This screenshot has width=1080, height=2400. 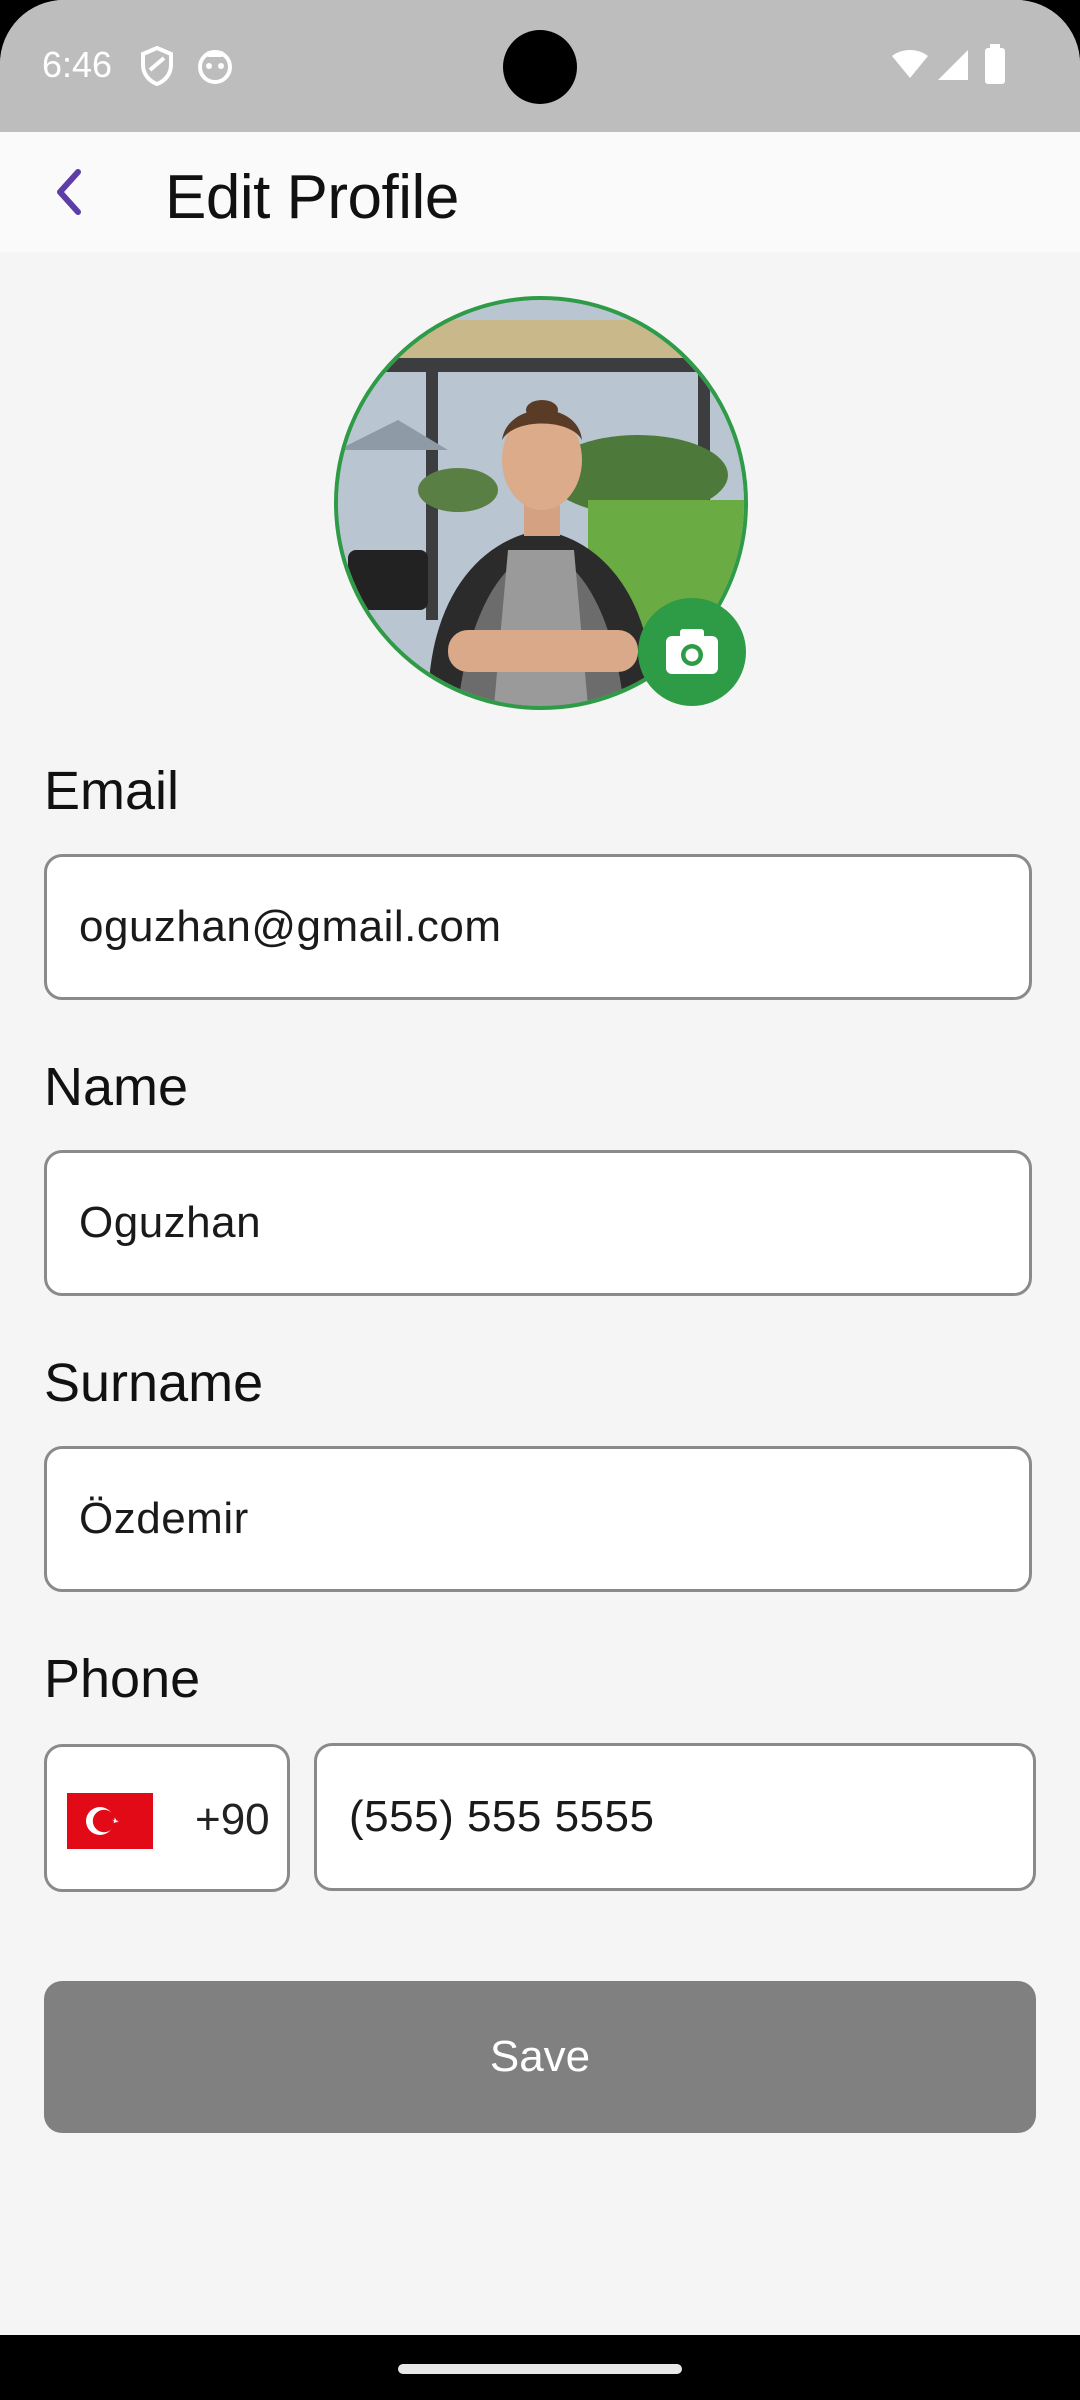 What do you see at coordinates (312, 197) in the screenshot?
I see `page-title: Edit Profile` at bounding box center [312, 197].